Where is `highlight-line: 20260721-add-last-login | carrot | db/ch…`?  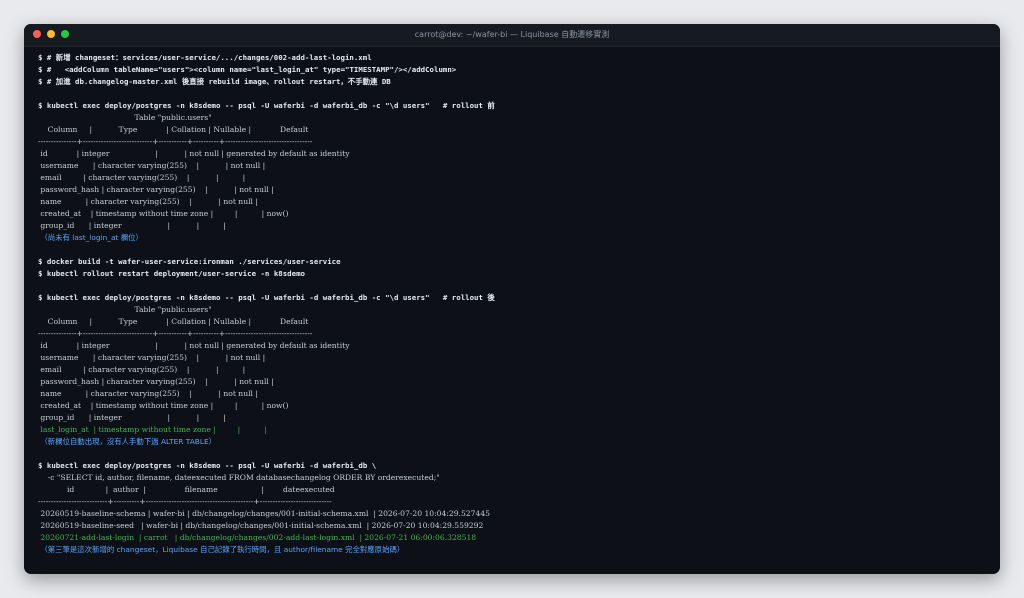
highlight-line: 20260721-add-last-login | carrot | db/ch… is located at coordinates (257, 537).